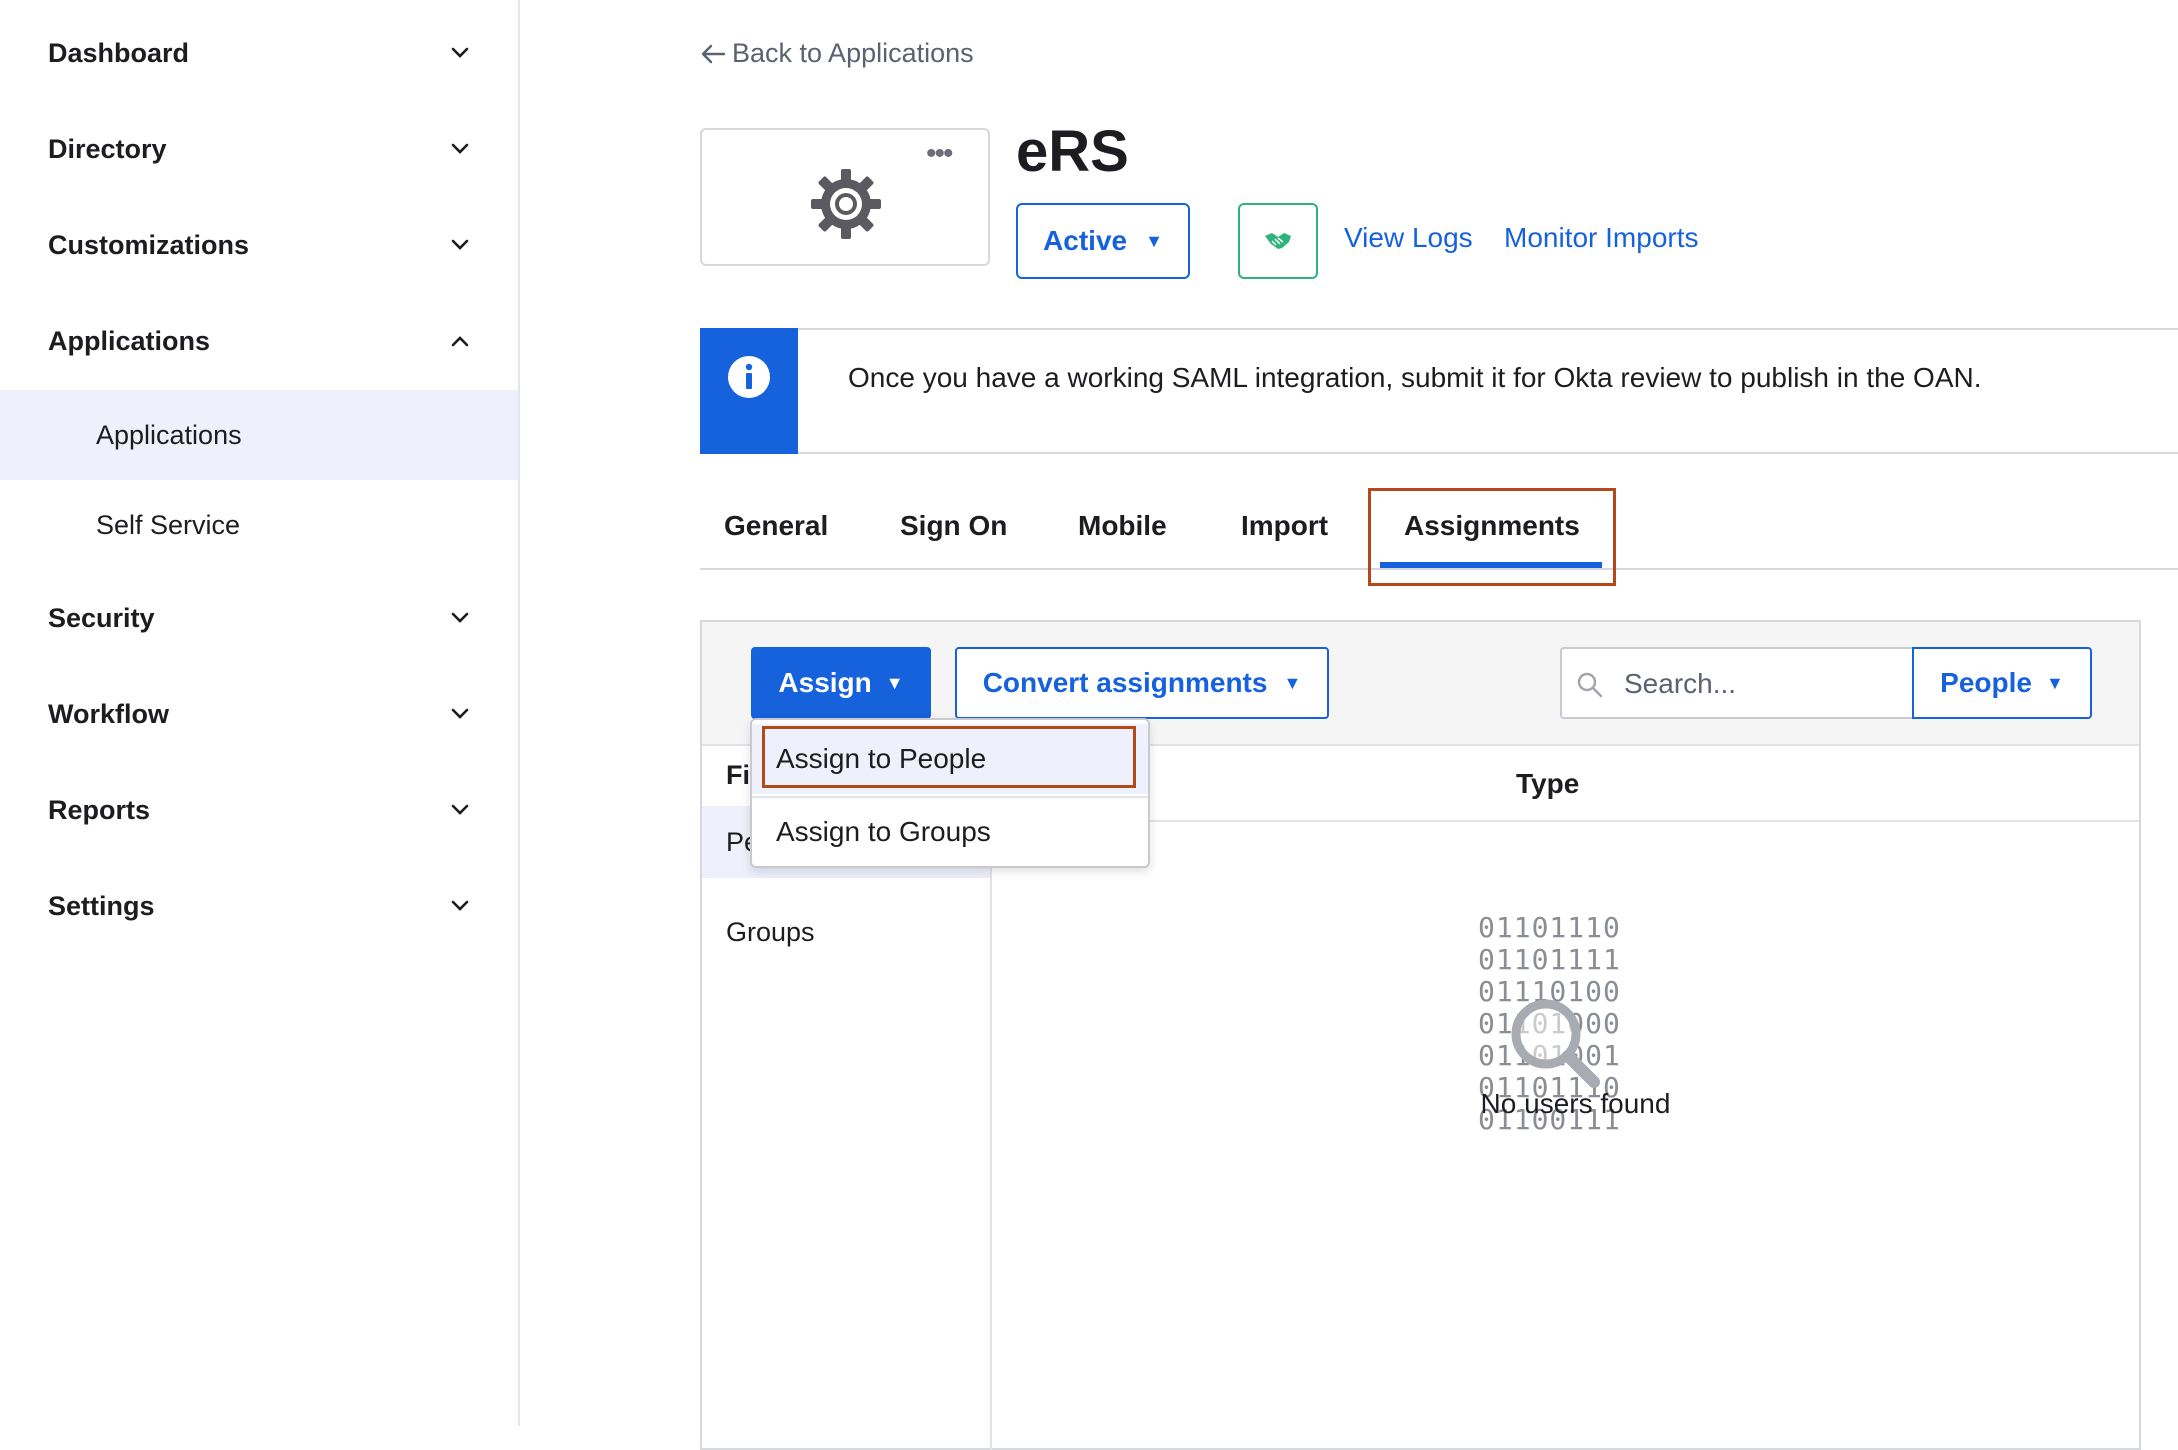  Describe the element at coordinates (1408, 238) in the screenshot. I see `view-logs-link: View Logs` at that location.